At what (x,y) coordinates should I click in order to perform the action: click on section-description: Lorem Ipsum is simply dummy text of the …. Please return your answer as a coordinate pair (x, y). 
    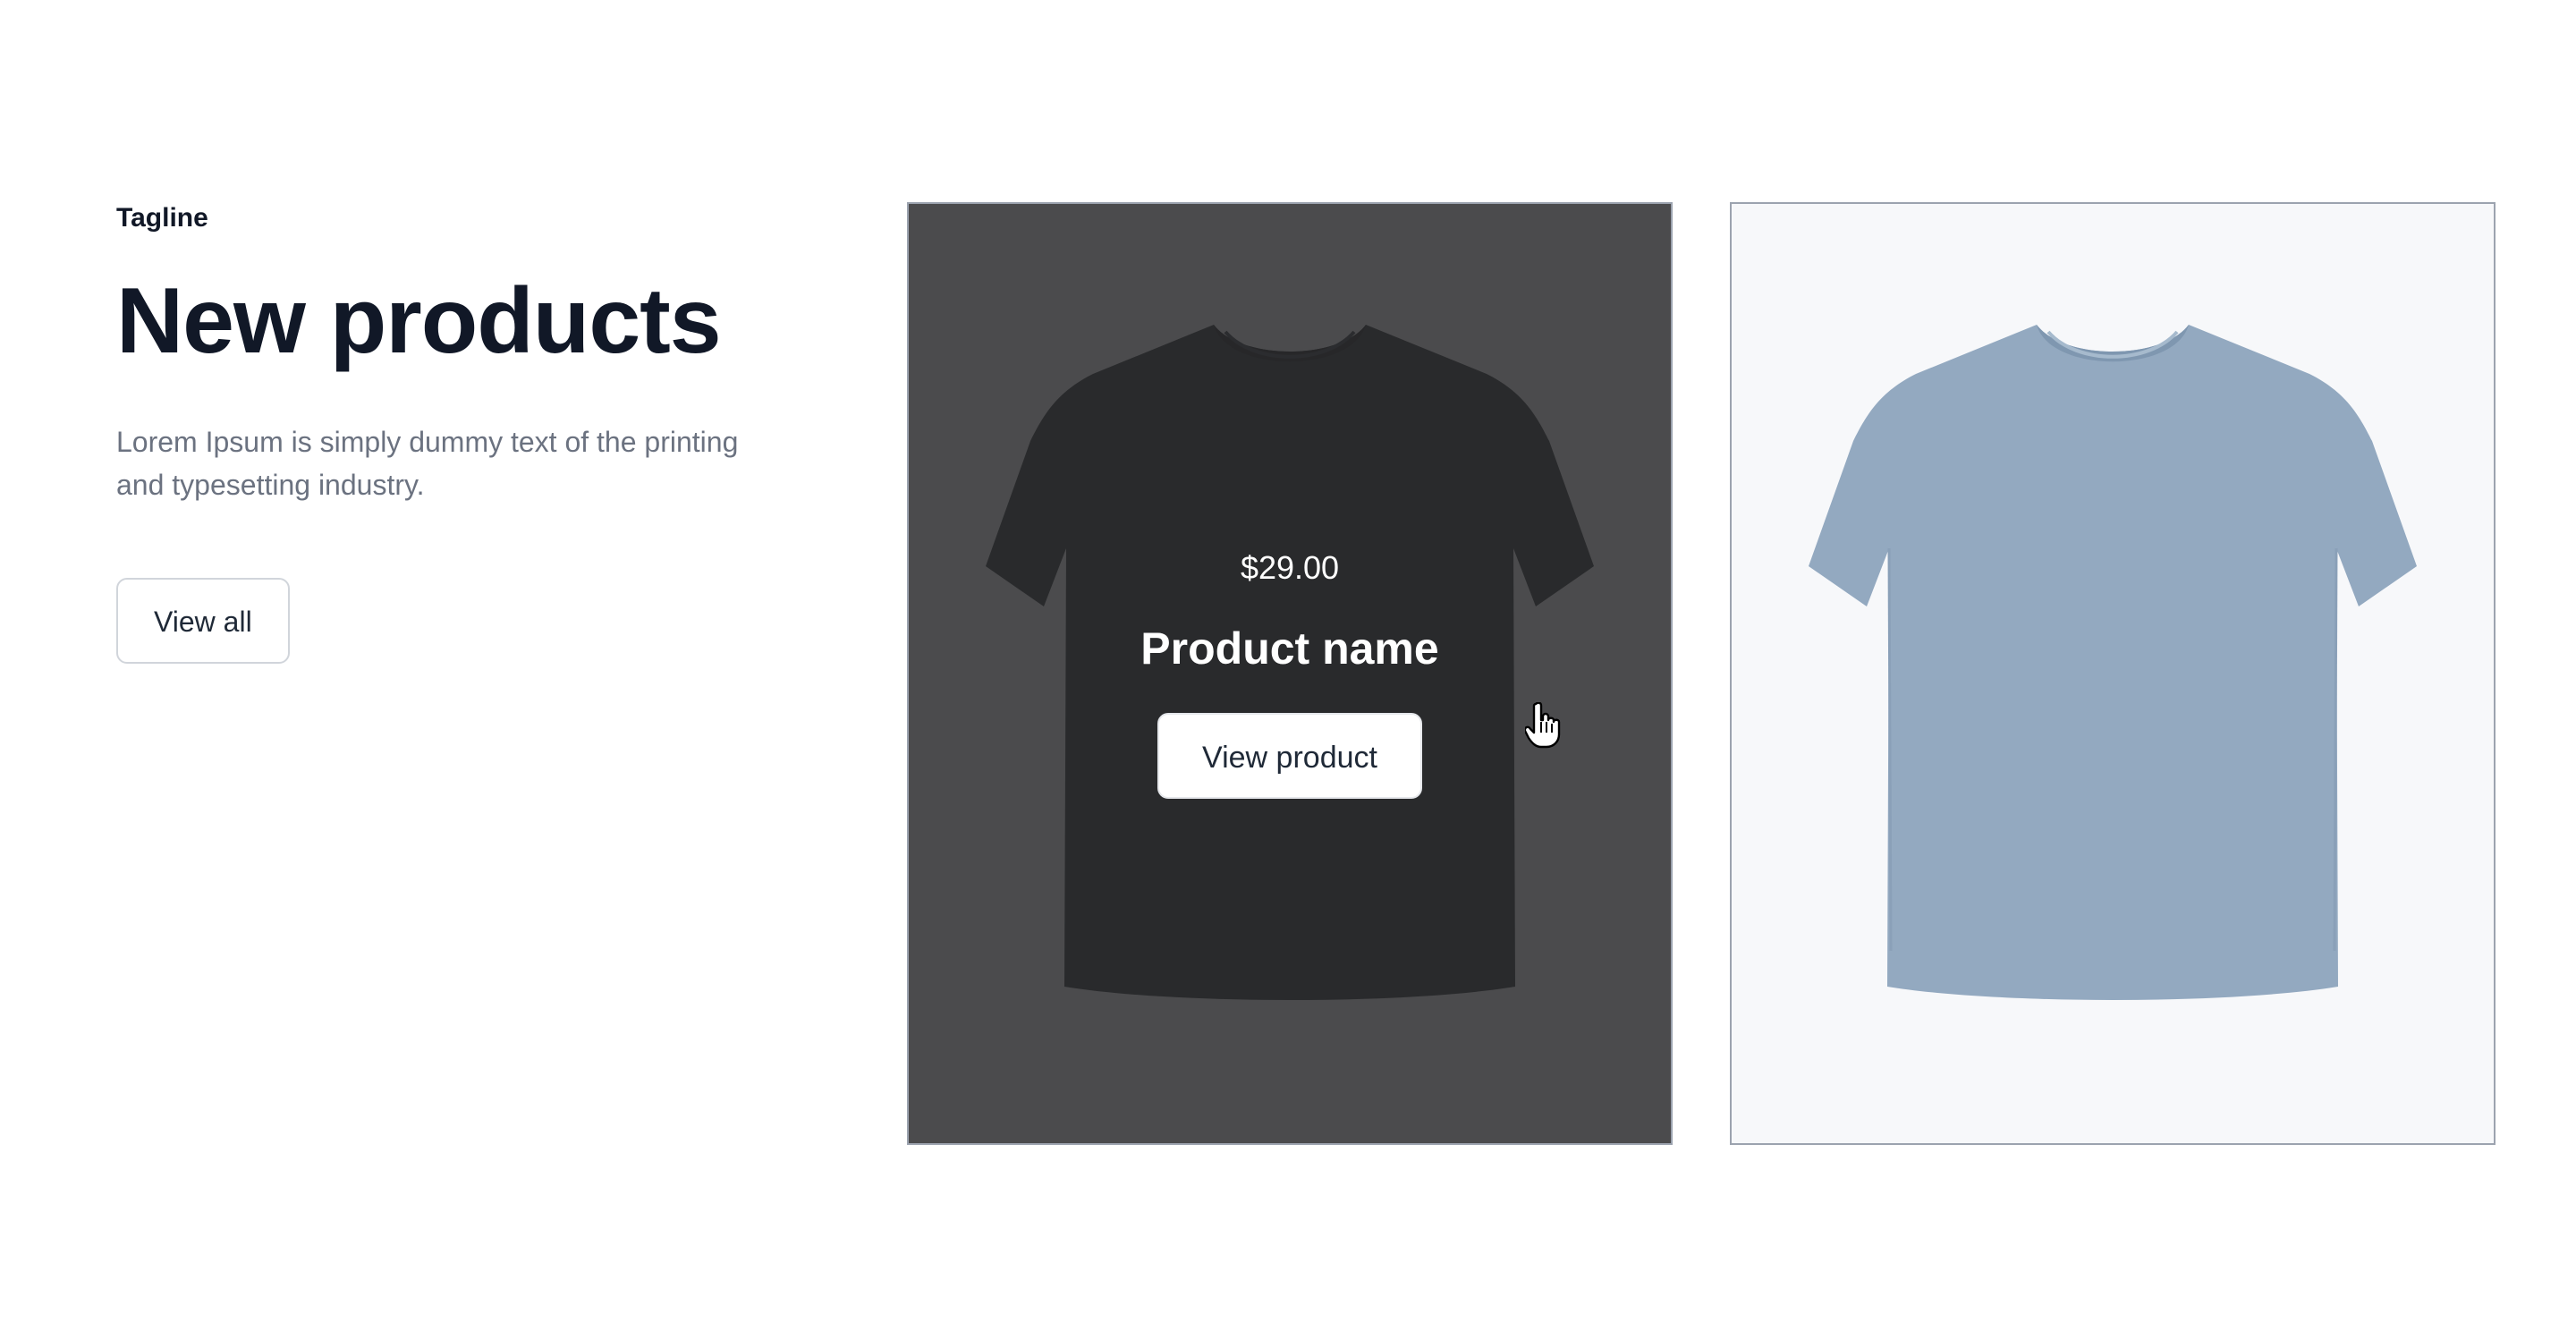
    Looking at the image, I should click on (427, 464).